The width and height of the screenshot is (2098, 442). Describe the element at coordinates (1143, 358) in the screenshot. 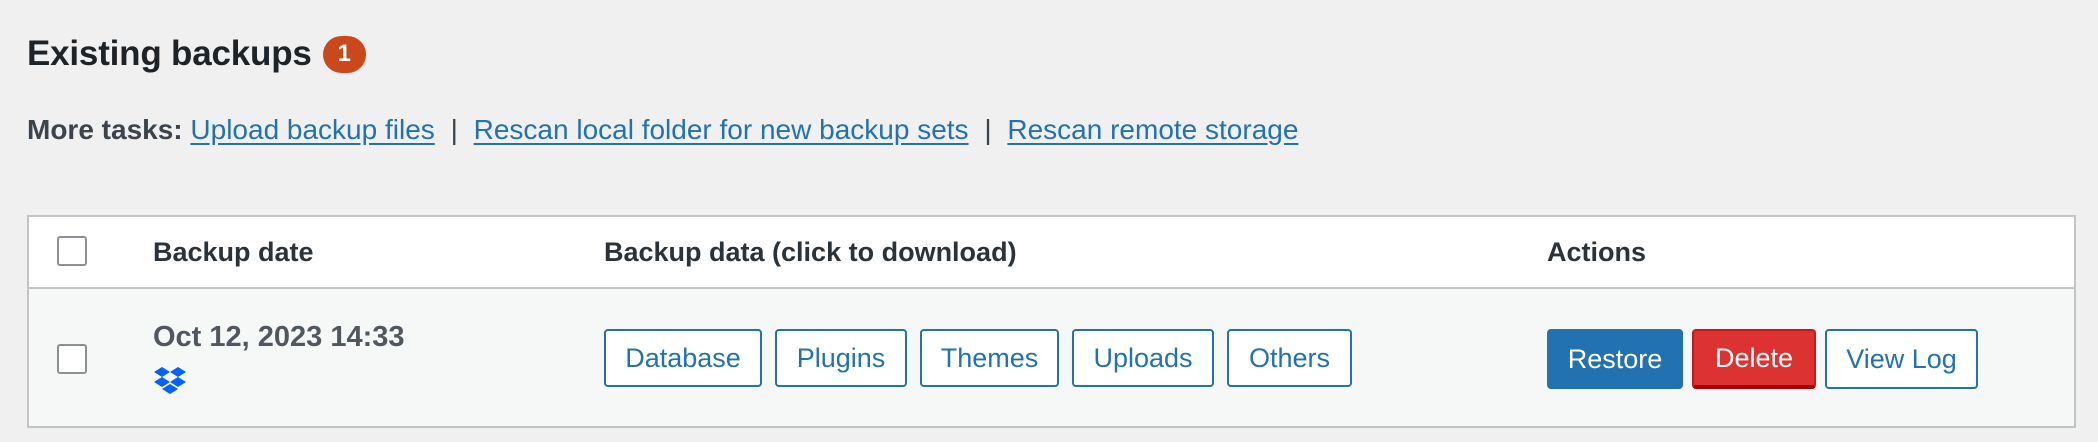

I see `download-uploads-button: Uploads` at that location.